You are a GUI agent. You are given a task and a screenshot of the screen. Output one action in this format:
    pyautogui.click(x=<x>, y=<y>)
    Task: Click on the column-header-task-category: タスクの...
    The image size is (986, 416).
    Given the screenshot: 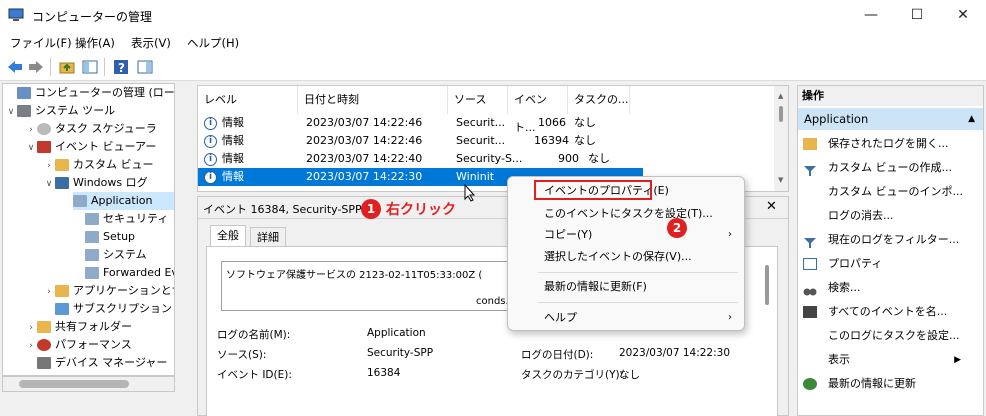 What is the action you would take?
    pyautogui.click(x=599, y=100)
    